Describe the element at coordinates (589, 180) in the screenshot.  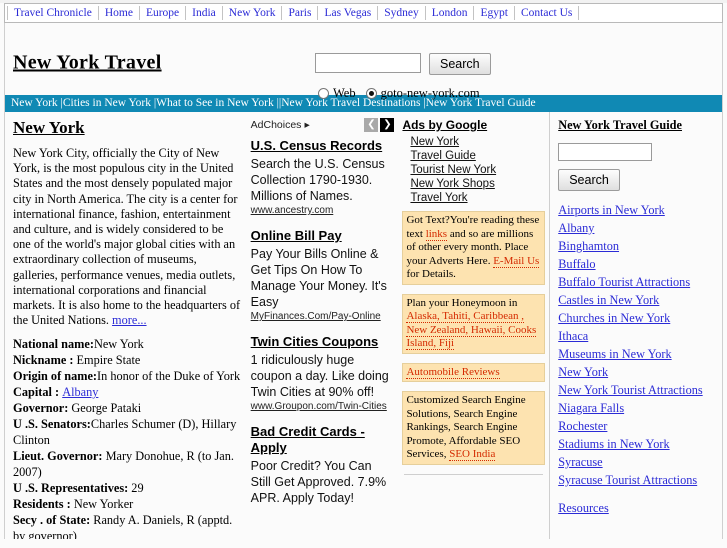
I see `sidebar-search-button: Search` at that location.